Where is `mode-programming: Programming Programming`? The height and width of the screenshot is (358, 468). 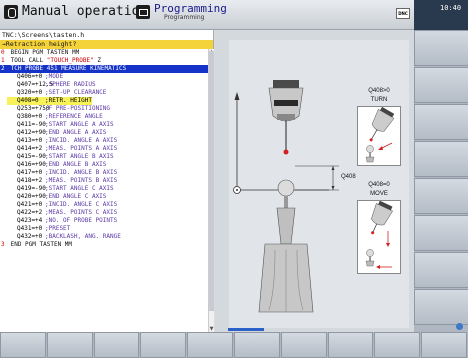 mode-programming: Programming Programming is located at coordinates (181, 12).